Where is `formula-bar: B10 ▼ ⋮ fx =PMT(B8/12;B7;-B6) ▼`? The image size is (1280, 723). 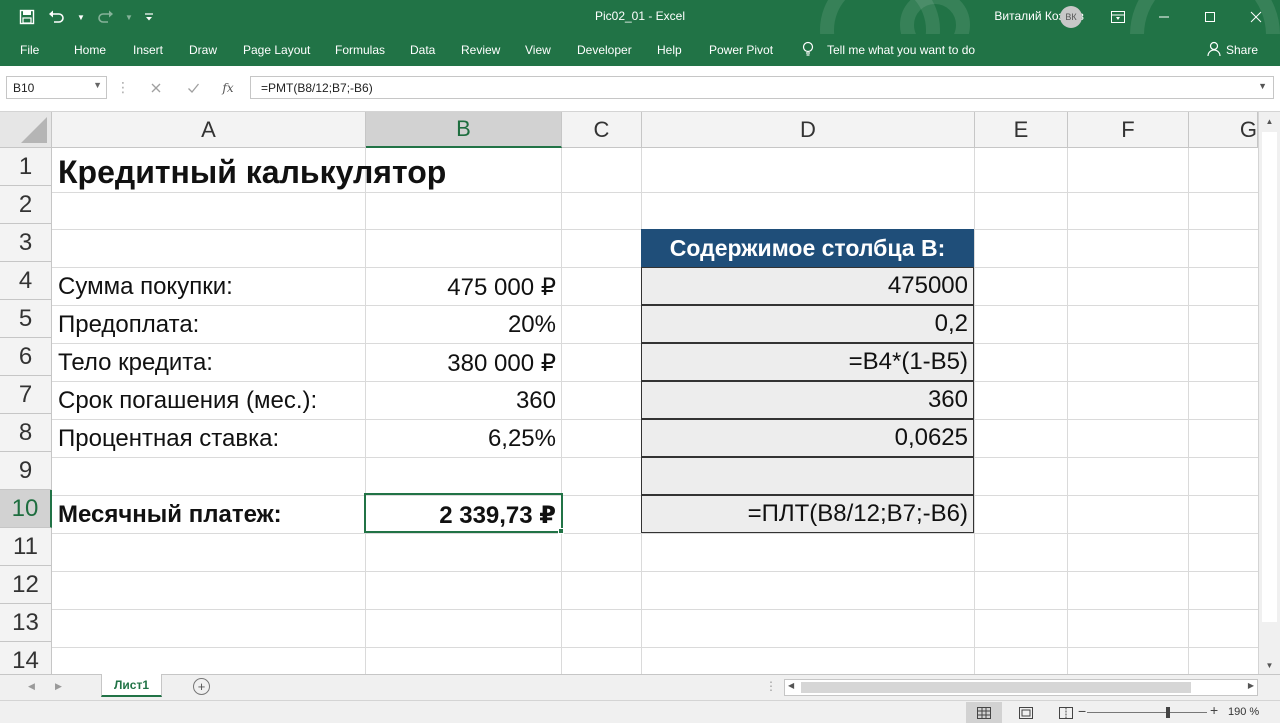 formula-bar: B10 ▼ ⋮ fx =PMT(B8/12;B7;-B6) ▼ is located at coordinates (640, 89).